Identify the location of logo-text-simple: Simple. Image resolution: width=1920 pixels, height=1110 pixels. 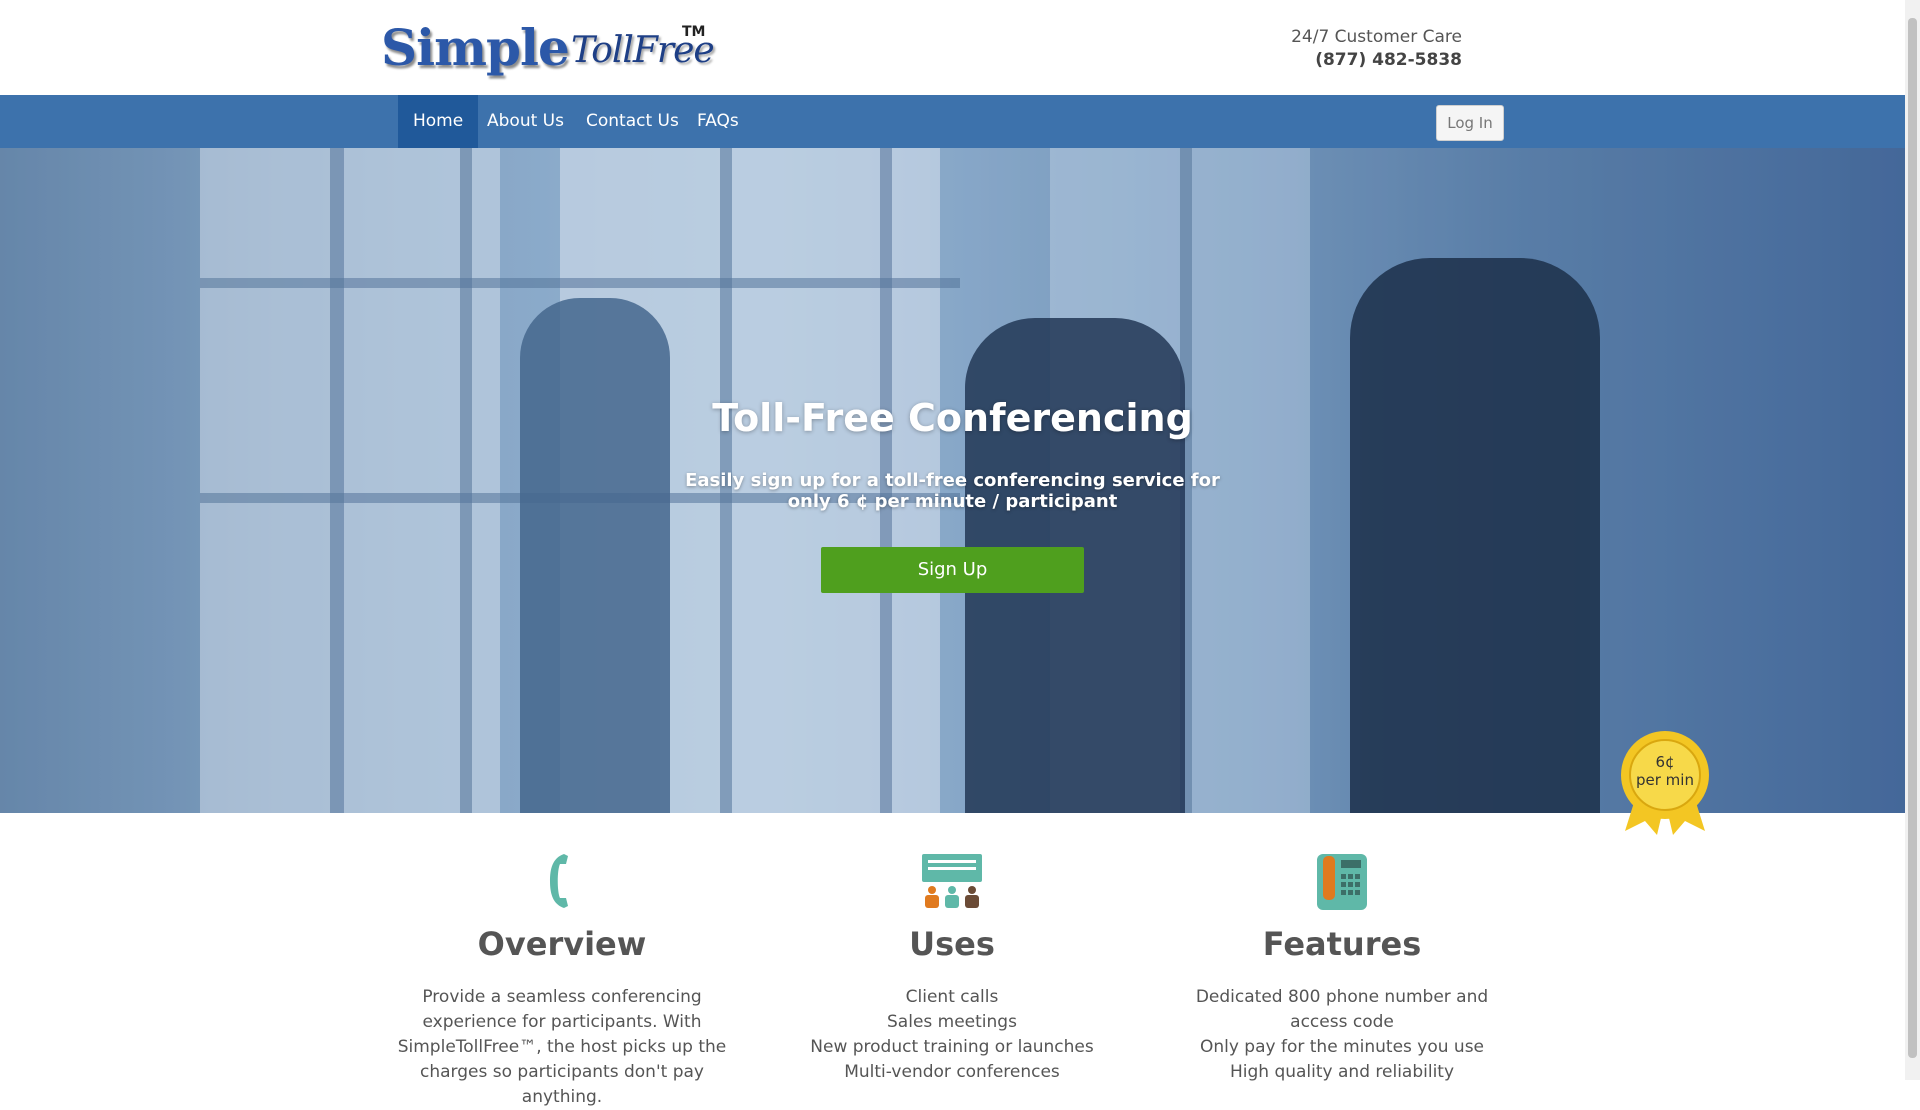
(475, 47).